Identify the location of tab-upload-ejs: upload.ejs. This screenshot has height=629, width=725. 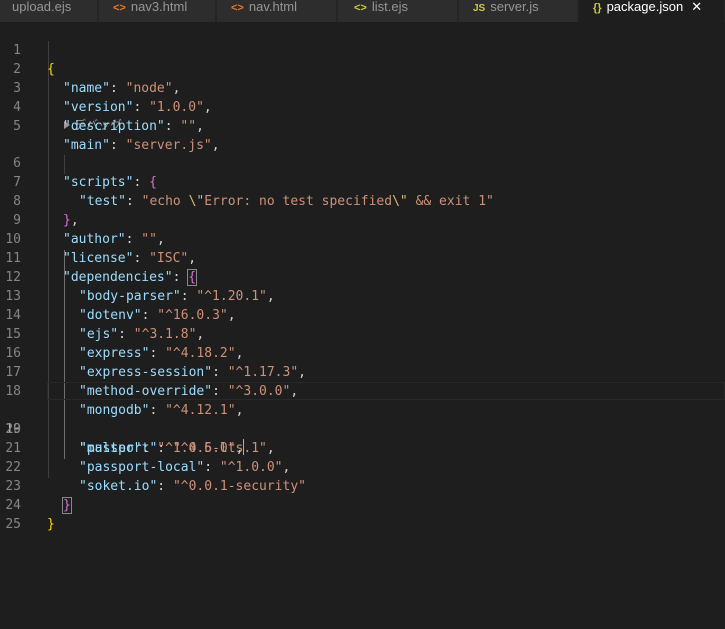
(49, 11).